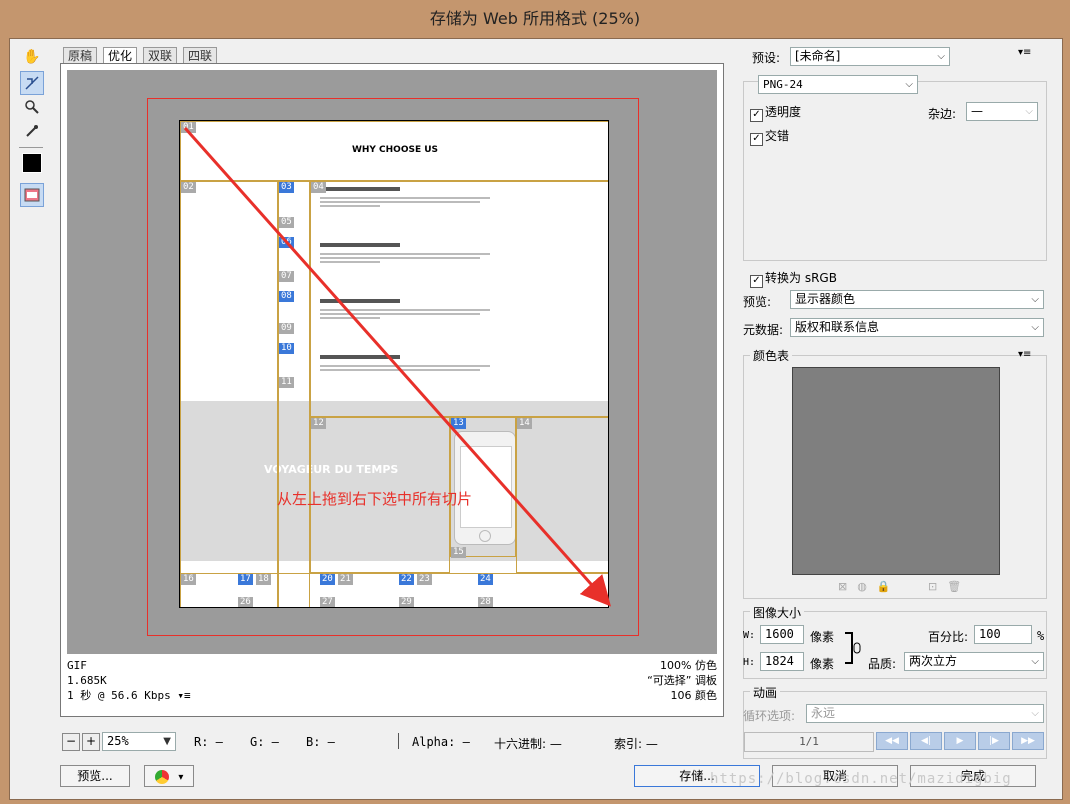 The width and height of the screenshot is (1070, 804). I want to click on window-title: 存储为 Web 所用格式 (25%), so click(535, 19).